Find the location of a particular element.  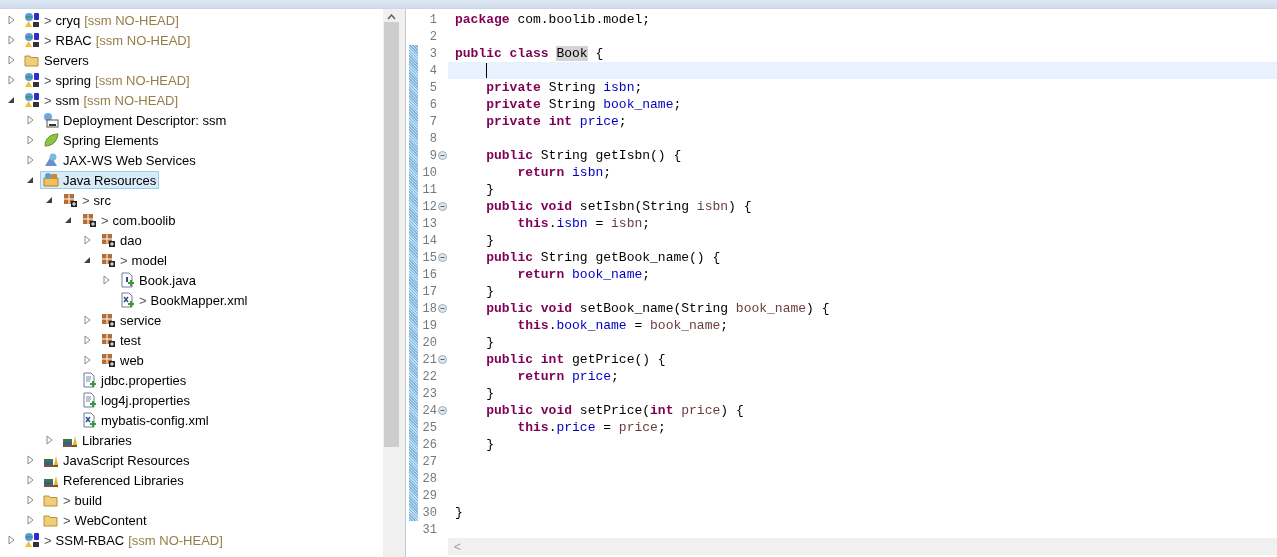

tree-item: mybatis-config.xml is located at coordinates (145, 420).